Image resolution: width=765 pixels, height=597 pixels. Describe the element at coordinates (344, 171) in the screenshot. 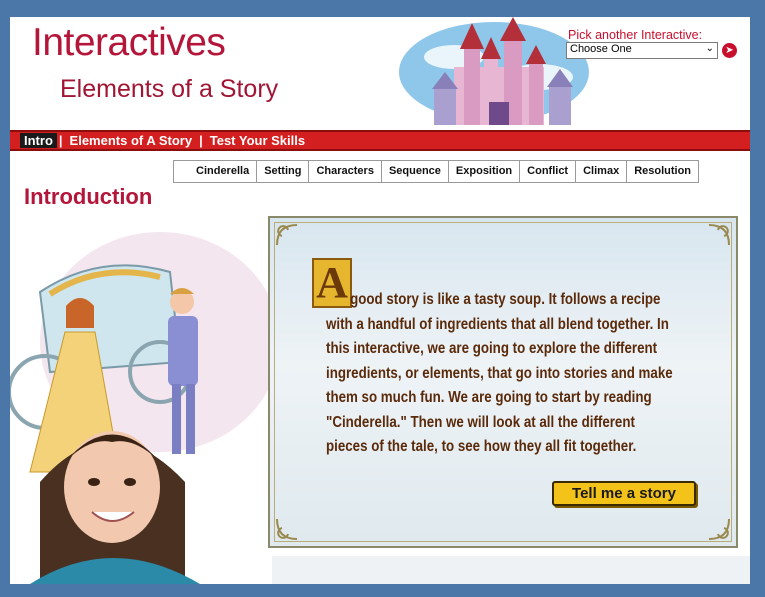

I see `subtab-characters: Characters` at that location.